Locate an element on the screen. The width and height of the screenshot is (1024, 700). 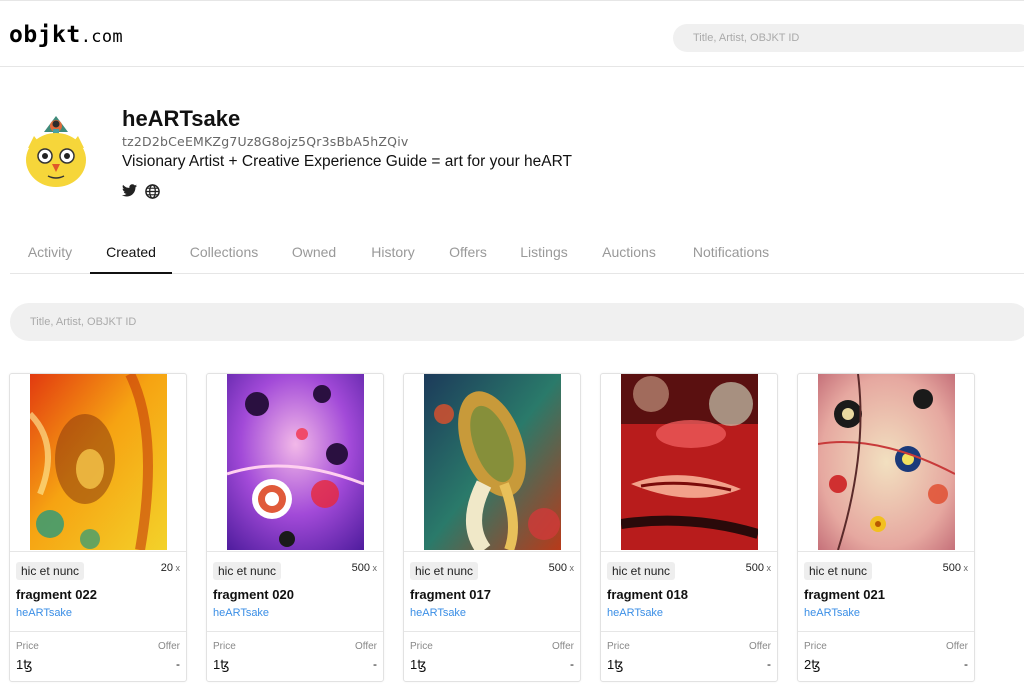
top-header: objkt.com is located at coordinates (512, 33).